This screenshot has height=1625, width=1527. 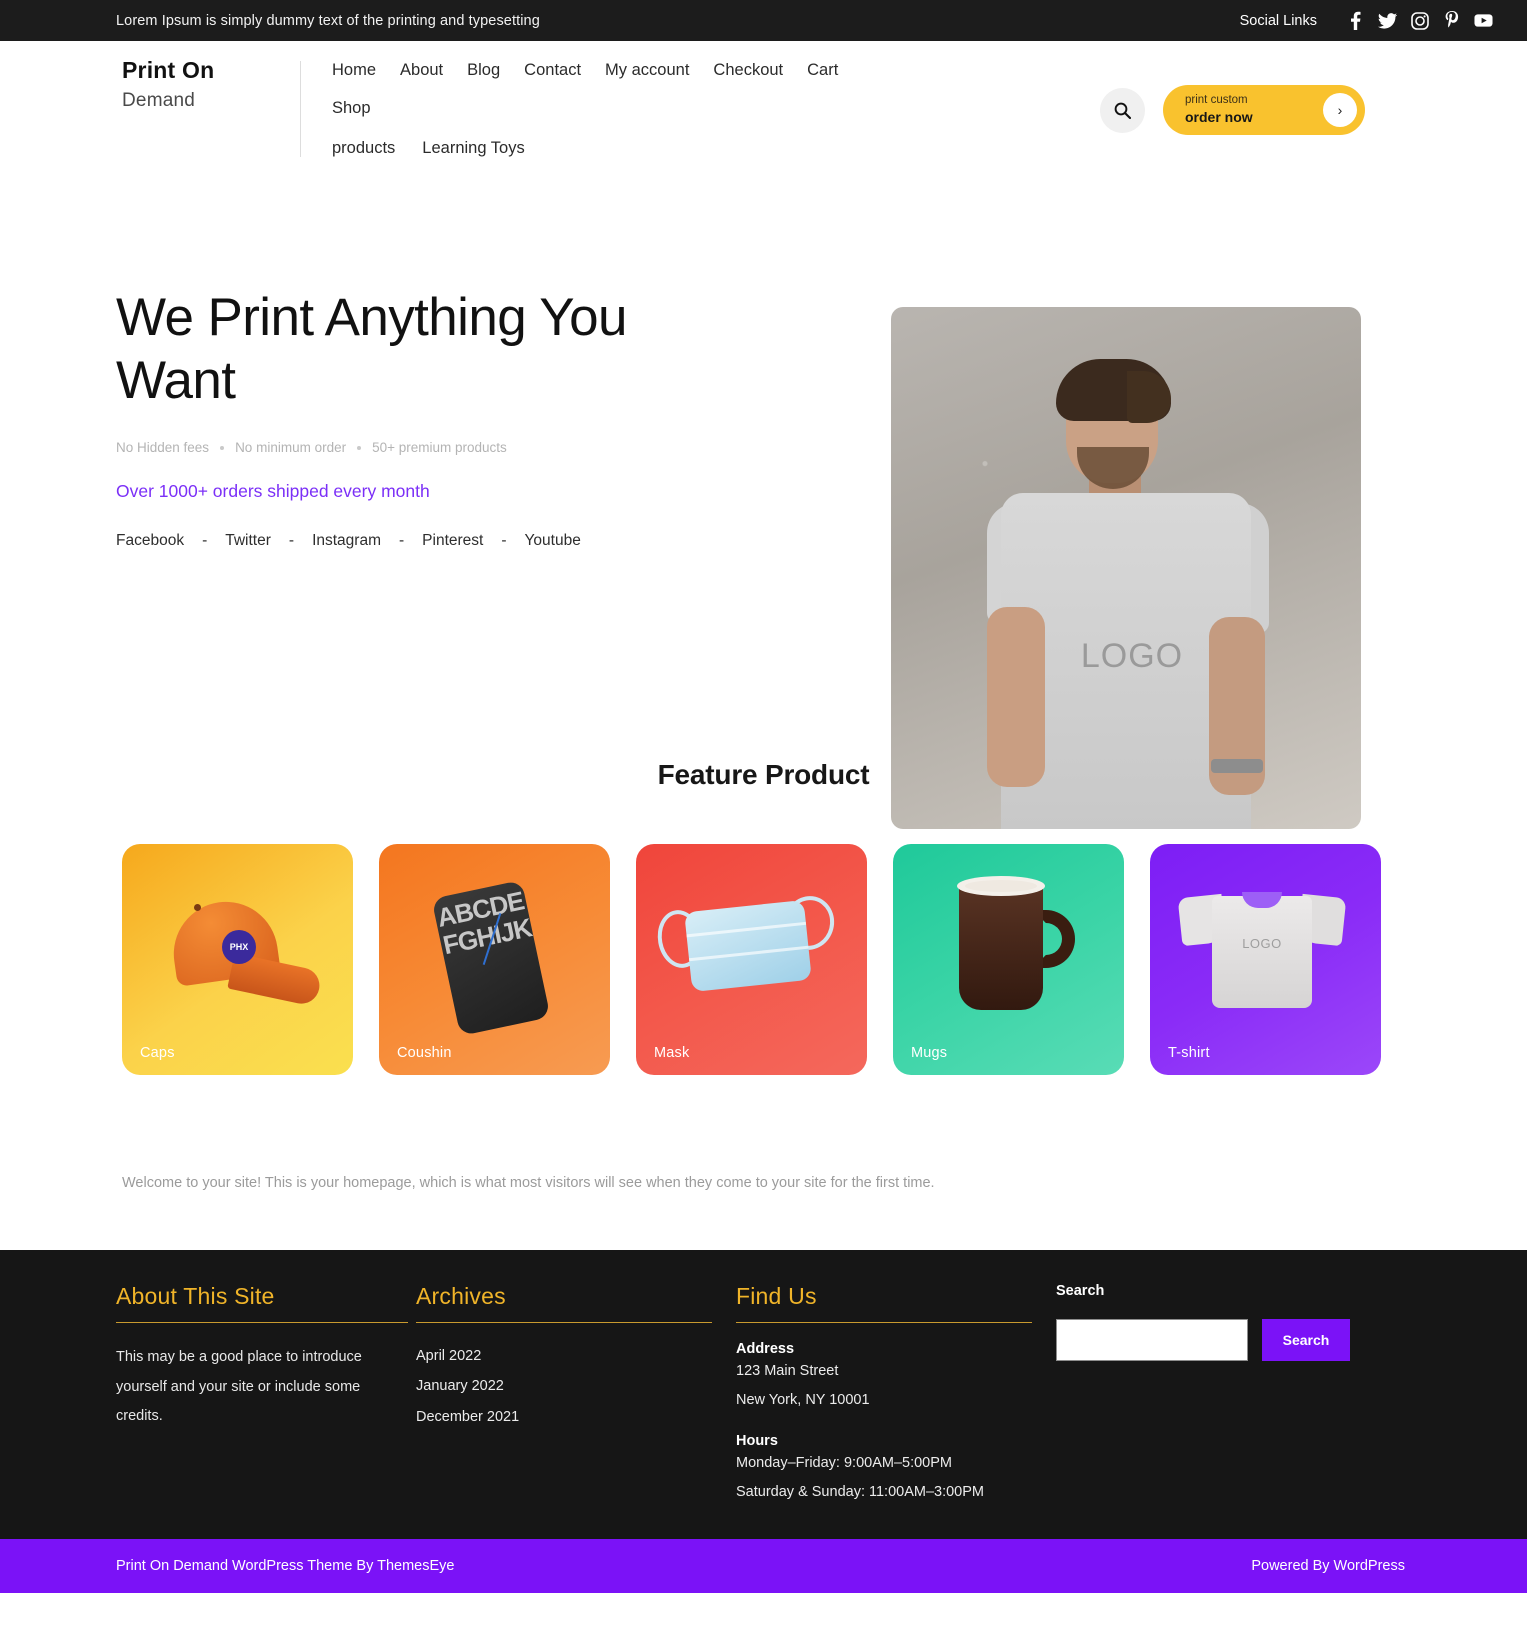 What do you see at coordinates (159, 100) in the screenshot?
I see `brand-line-2: Demand` at bounding box center [159, 100].